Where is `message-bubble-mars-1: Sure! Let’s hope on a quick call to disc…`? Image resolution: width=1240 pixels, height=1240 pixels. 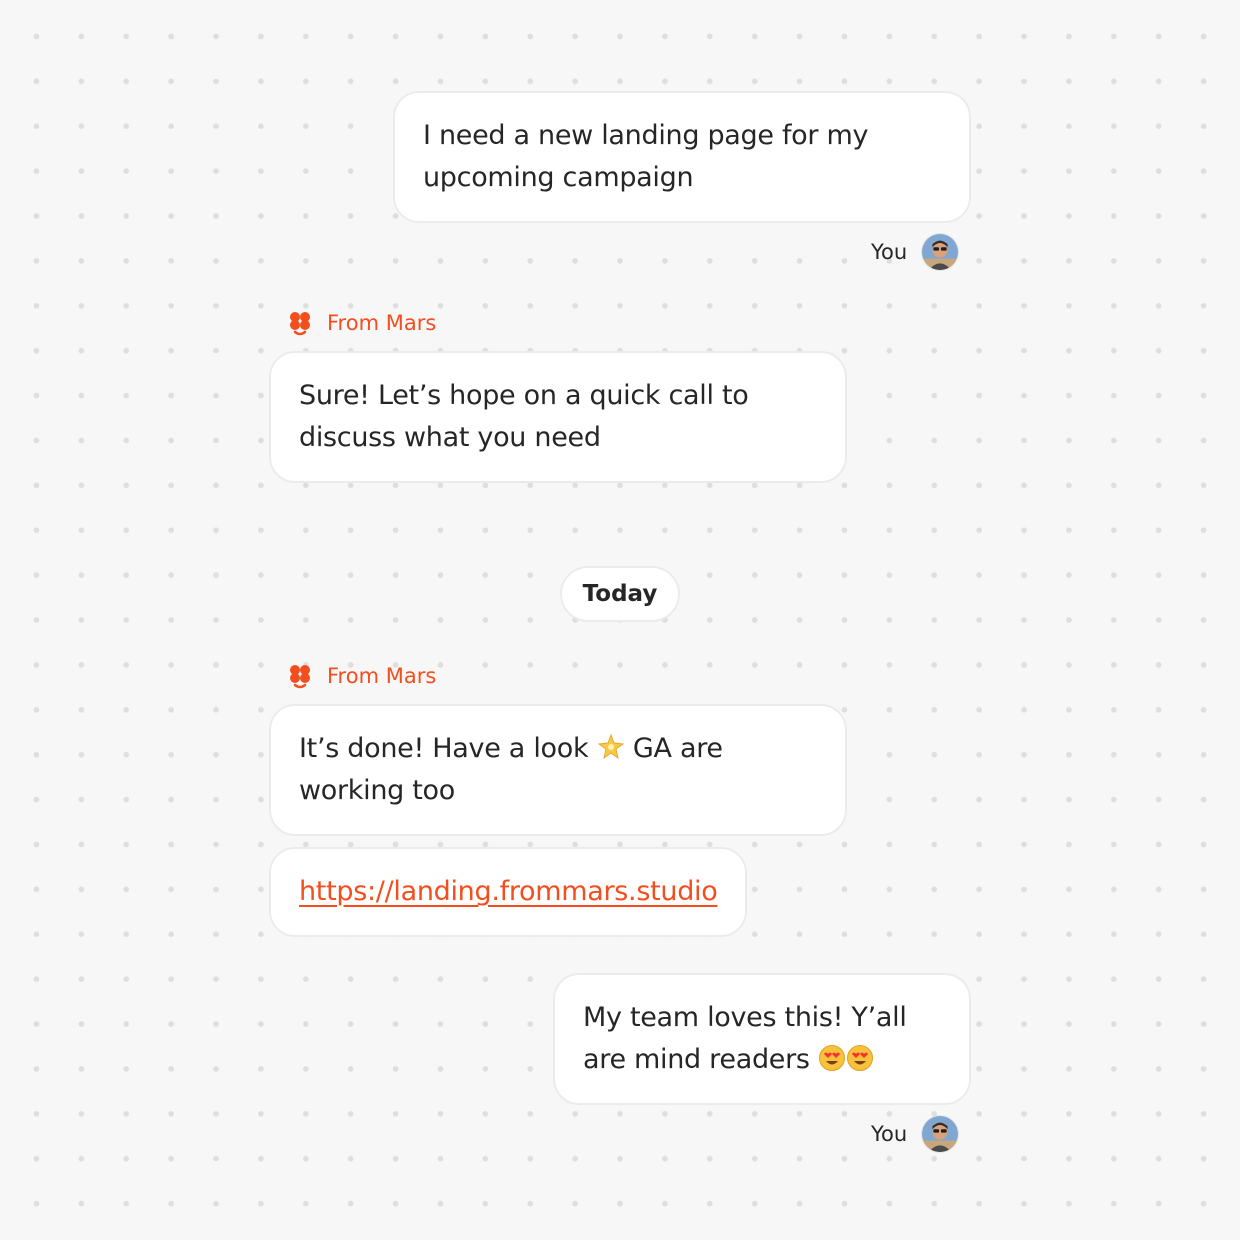 message-bubble-mars-1: Sure! Let’s hope on a quick call to disc… is located at coordinates (558, 417).